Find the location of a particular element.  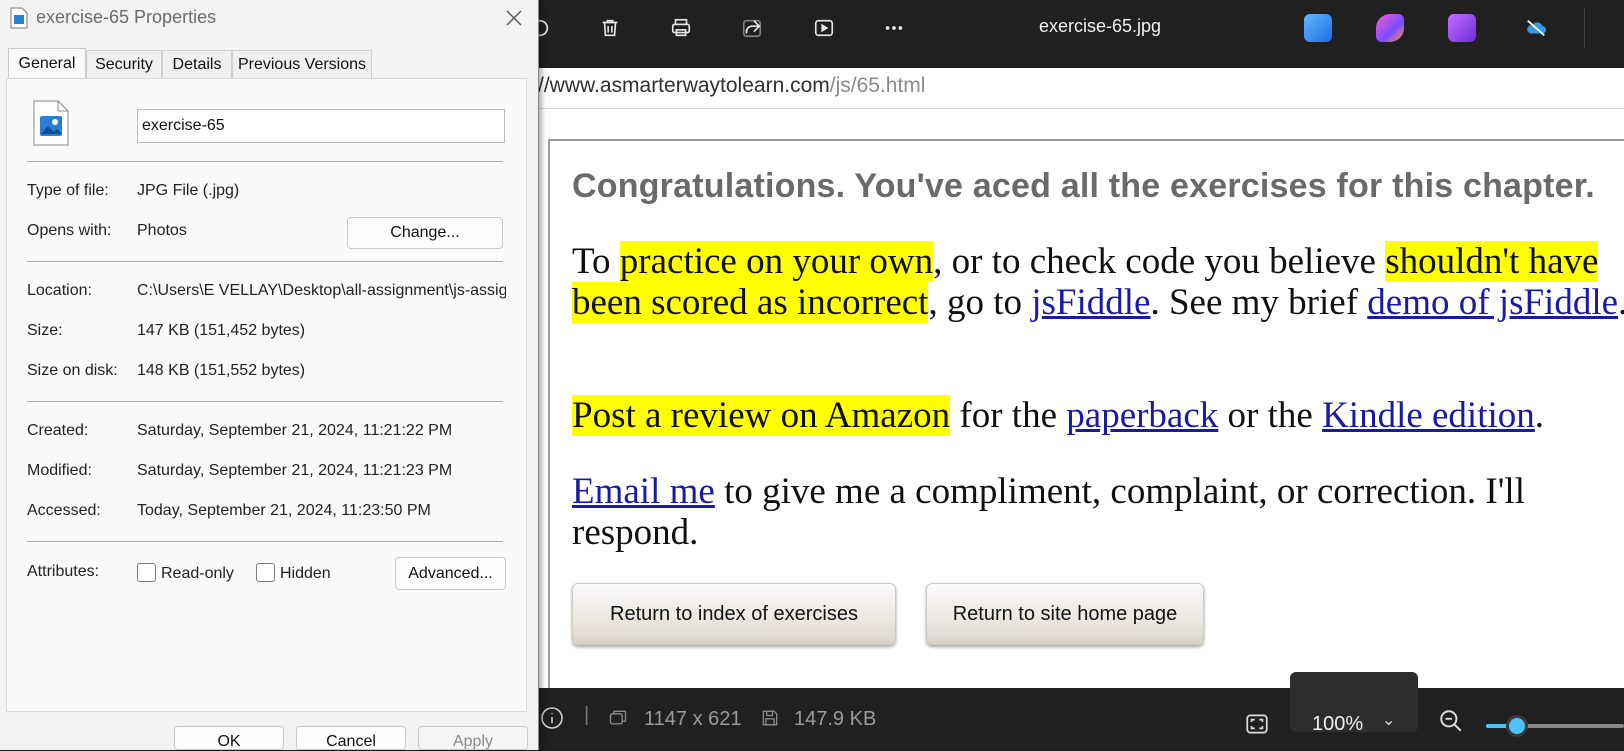

dialog-title: exercise-65 Properties is located at coordinates (126, 17).